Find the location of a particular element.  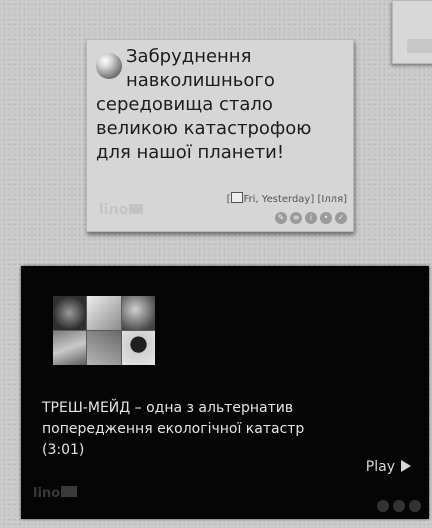

options-icon is located at coordinates (399, 506).